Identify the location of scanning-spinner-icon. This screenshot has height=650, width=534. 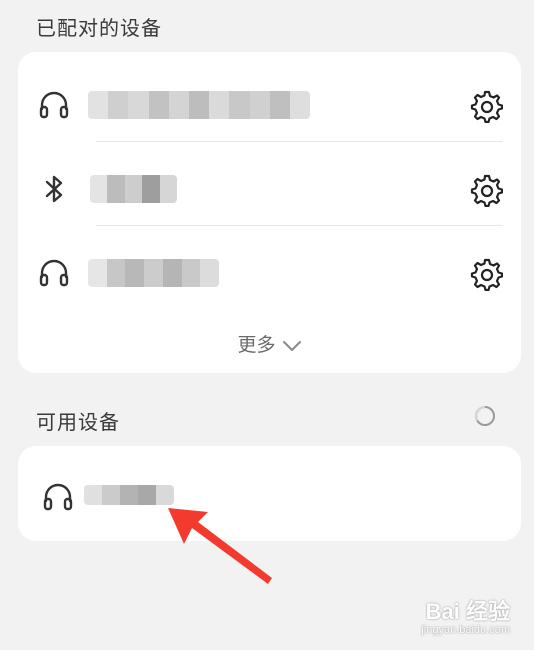
(485, 415).